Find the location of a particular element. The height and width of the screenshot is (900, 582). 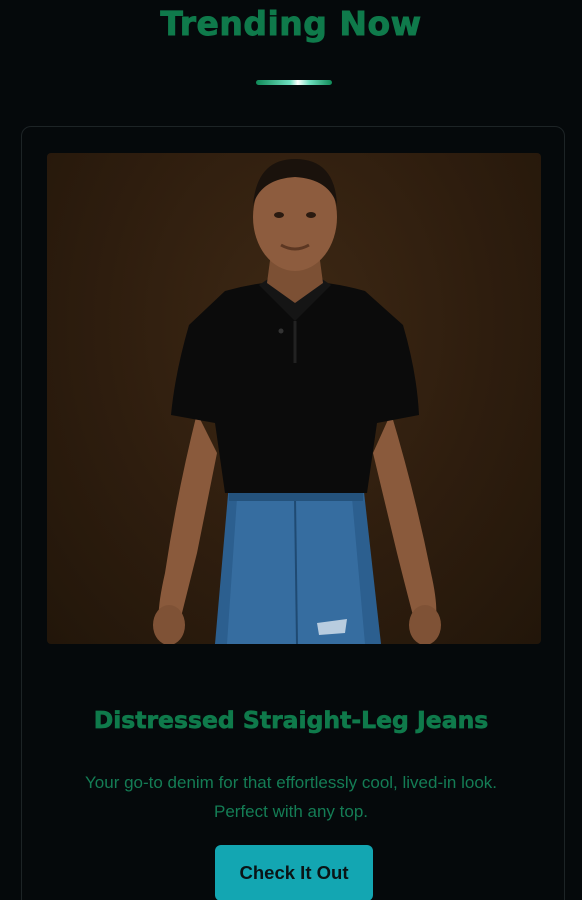

section-title: Trending Now is located at coordinates (291, 24).